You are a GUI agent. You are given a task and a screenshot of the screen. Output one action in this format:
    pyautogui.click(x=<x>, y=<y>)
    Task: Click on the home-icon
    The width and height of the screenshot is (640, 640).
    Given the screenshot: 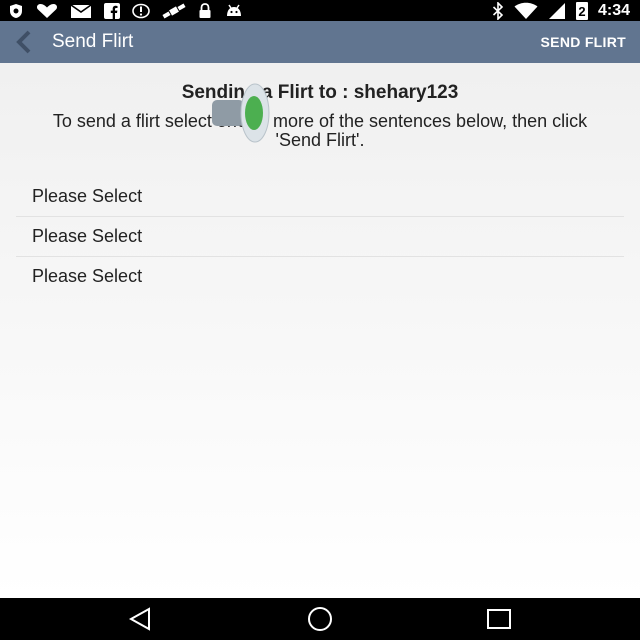 What is the action you would take?
    pyautogui.click(x=320, y=619)
    